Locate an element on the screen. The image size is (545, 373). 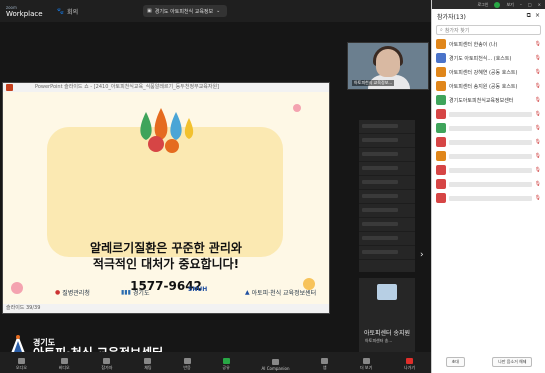
participants-button: 참가자 is located at coordinates (106, 364).